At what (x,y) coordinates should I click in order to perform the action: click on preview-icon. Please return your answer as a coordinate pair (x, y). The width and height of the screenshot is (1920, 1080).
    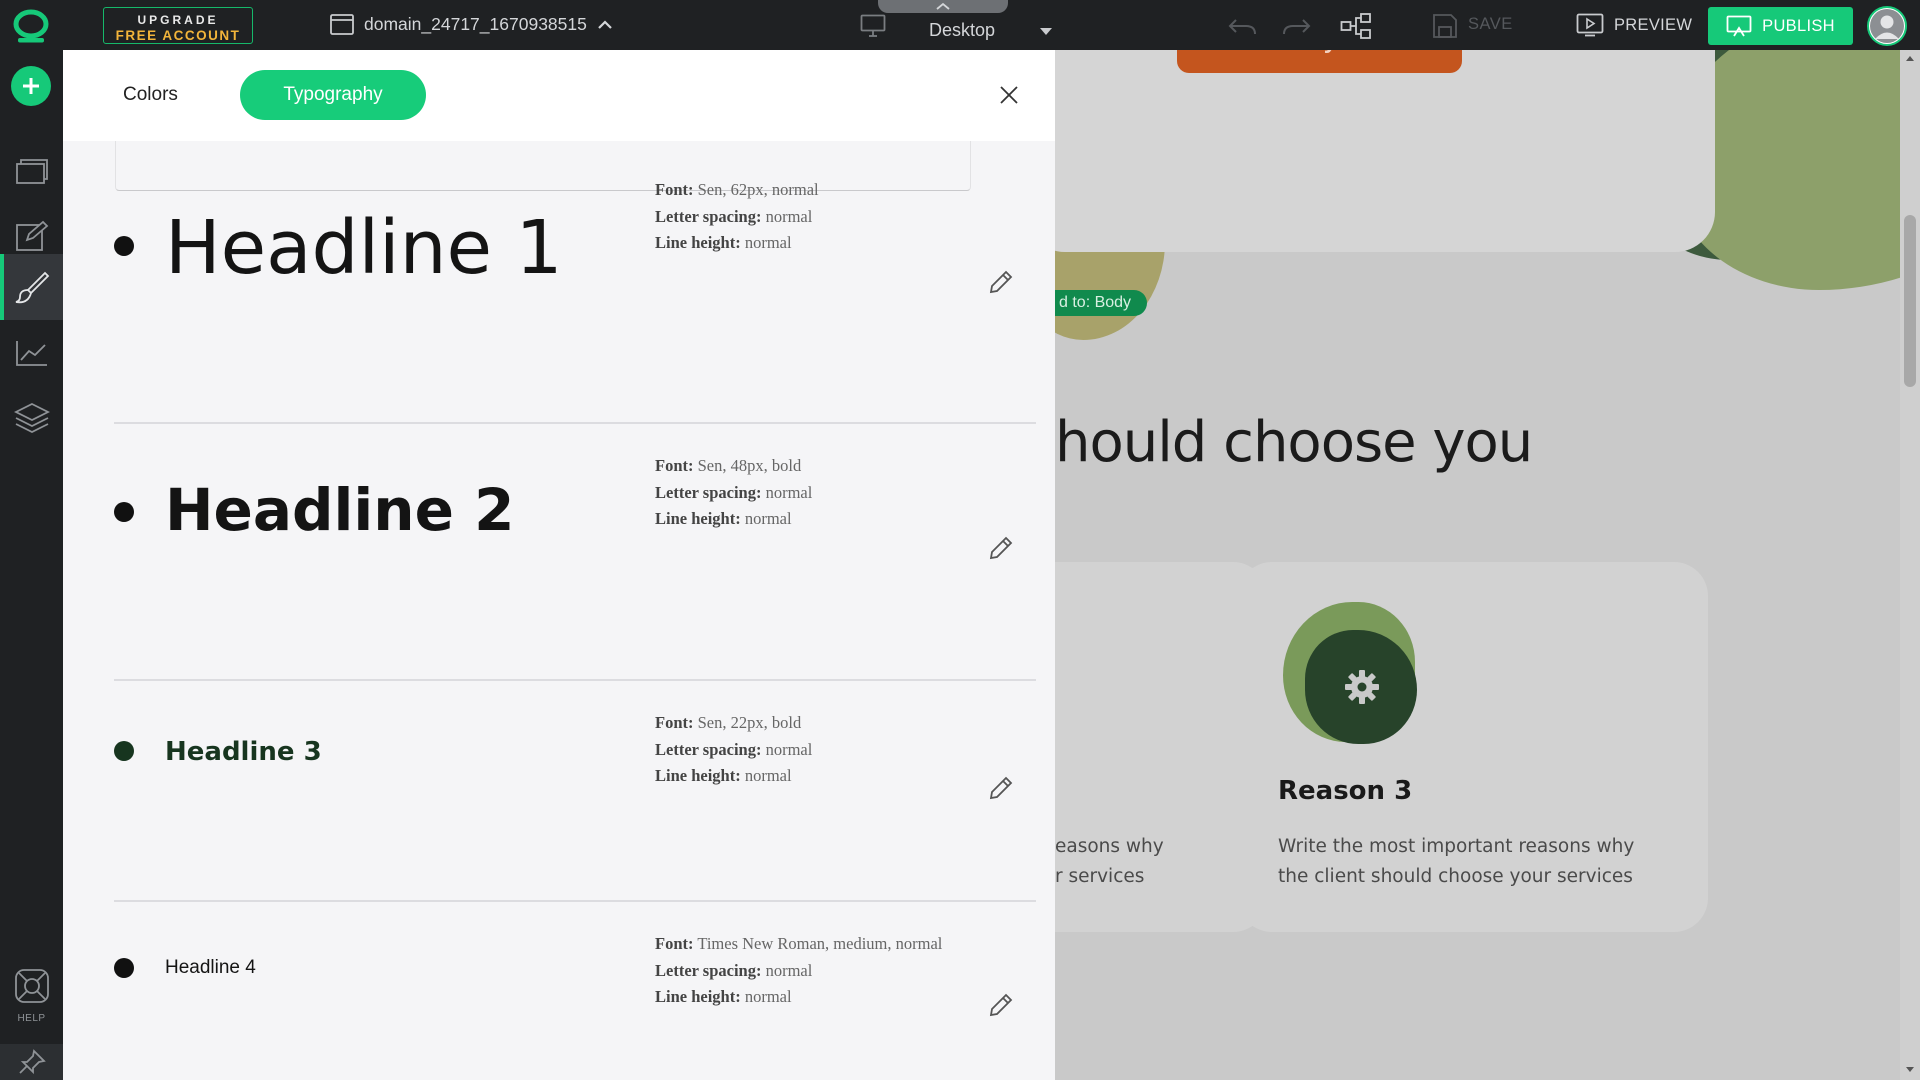
    Looking at the image, I should click on (1590, 25).